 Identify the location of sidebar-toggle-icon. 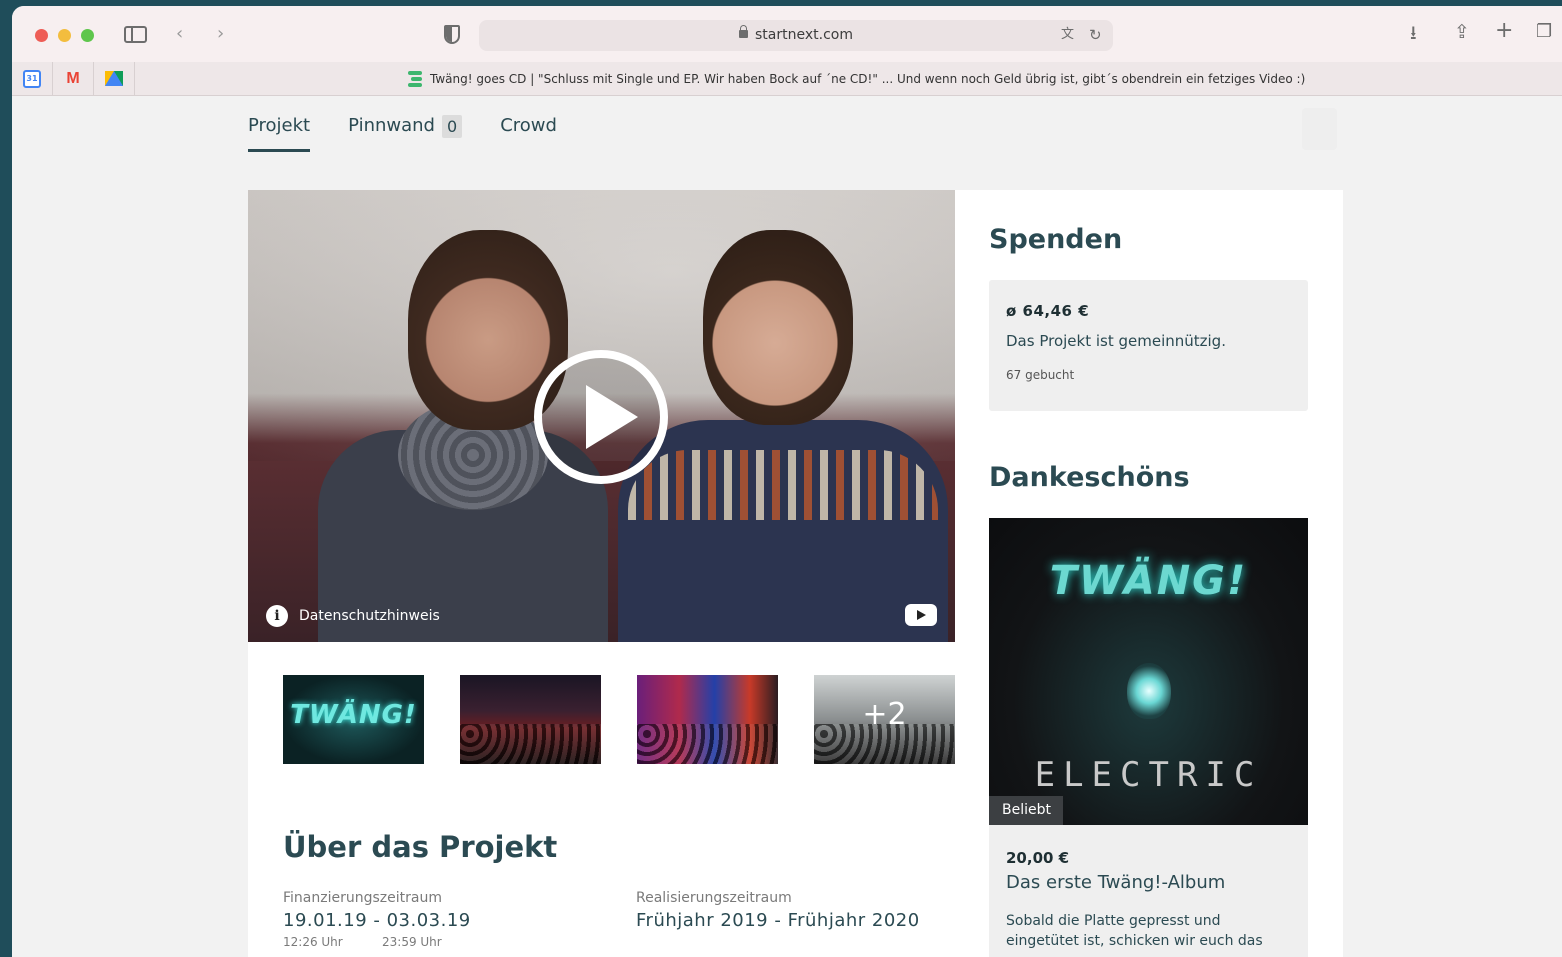
(135, 34).